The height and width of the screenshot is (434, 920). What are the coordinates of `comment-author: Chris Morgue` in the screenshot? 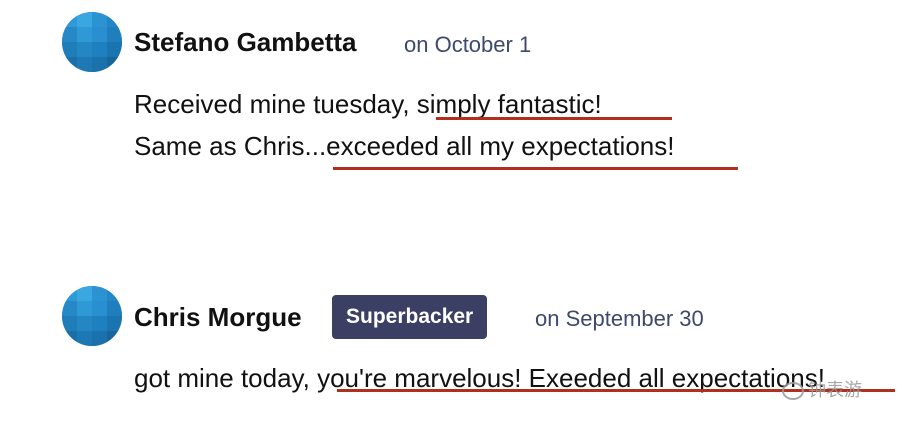 It's located at (218, 317).